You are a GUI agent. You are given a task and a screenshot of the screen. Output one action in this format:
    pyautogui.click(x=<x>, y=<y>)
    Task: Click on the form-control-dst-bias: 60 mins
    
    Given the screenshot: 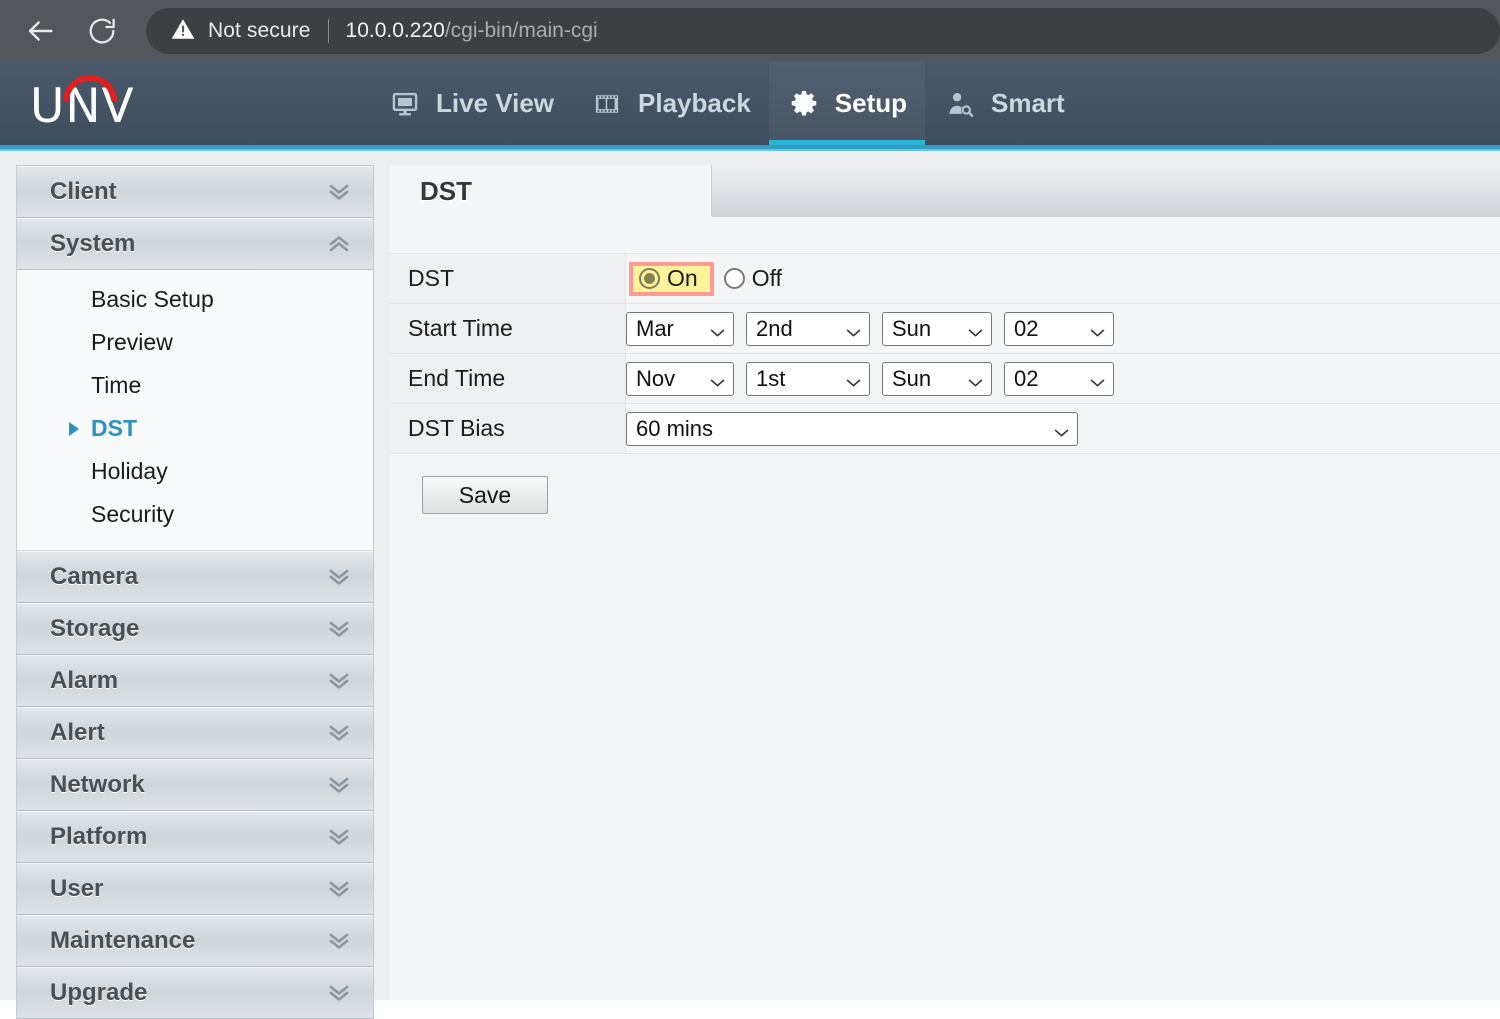 What is the action you would take?
    pyautogui.click(x=1063, y=428)
    